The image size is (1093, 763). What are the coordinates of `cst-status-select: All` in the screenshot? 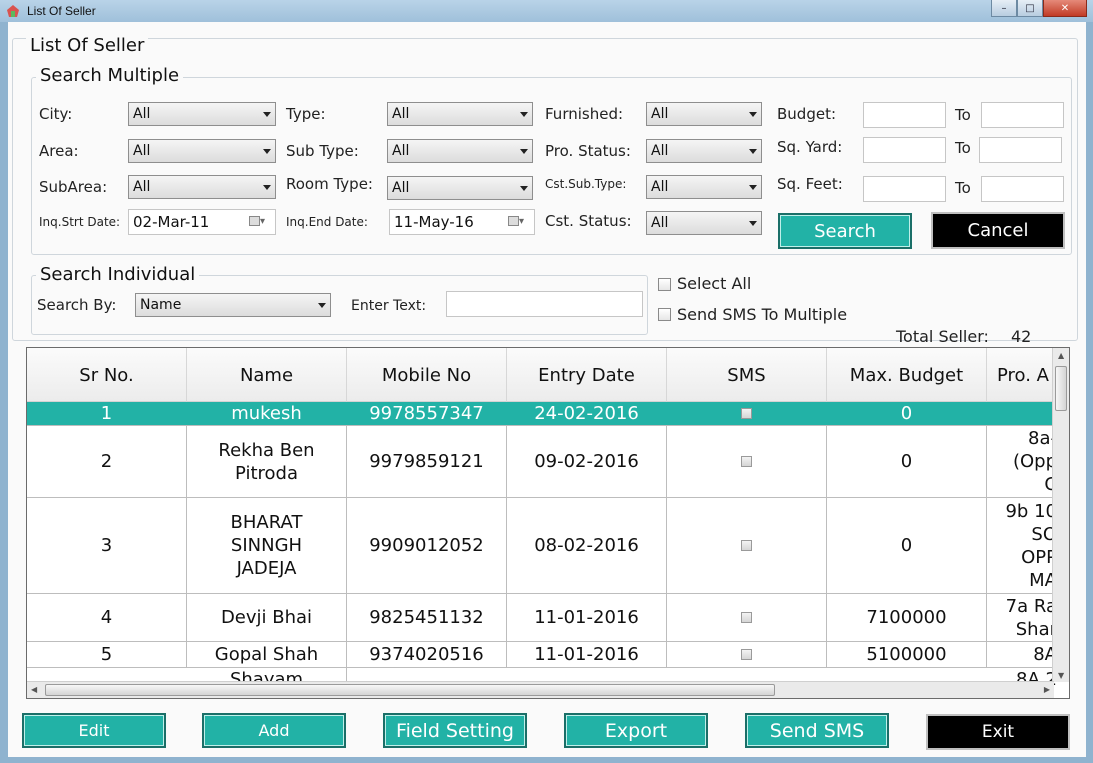 It's located at (704, 223).